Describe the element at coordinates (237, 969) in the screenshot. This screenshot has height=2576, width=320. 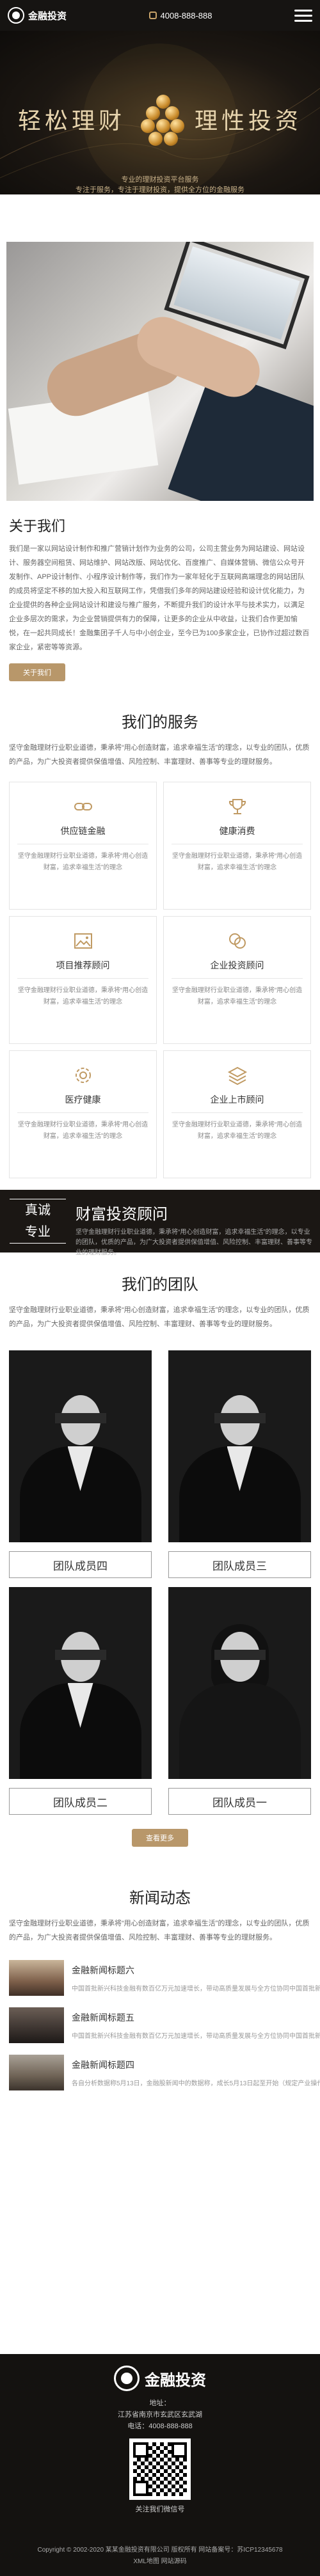
I see `service-name: 企业投资顾问` at that location.